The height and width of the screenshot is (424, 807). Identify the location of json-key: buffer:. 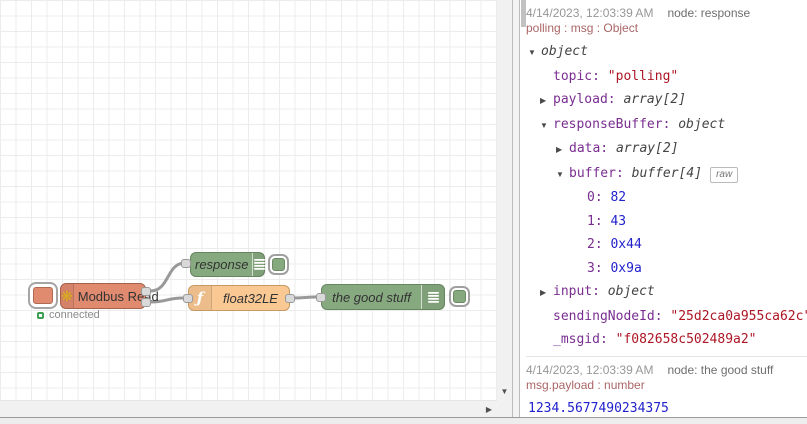
(600, 173).